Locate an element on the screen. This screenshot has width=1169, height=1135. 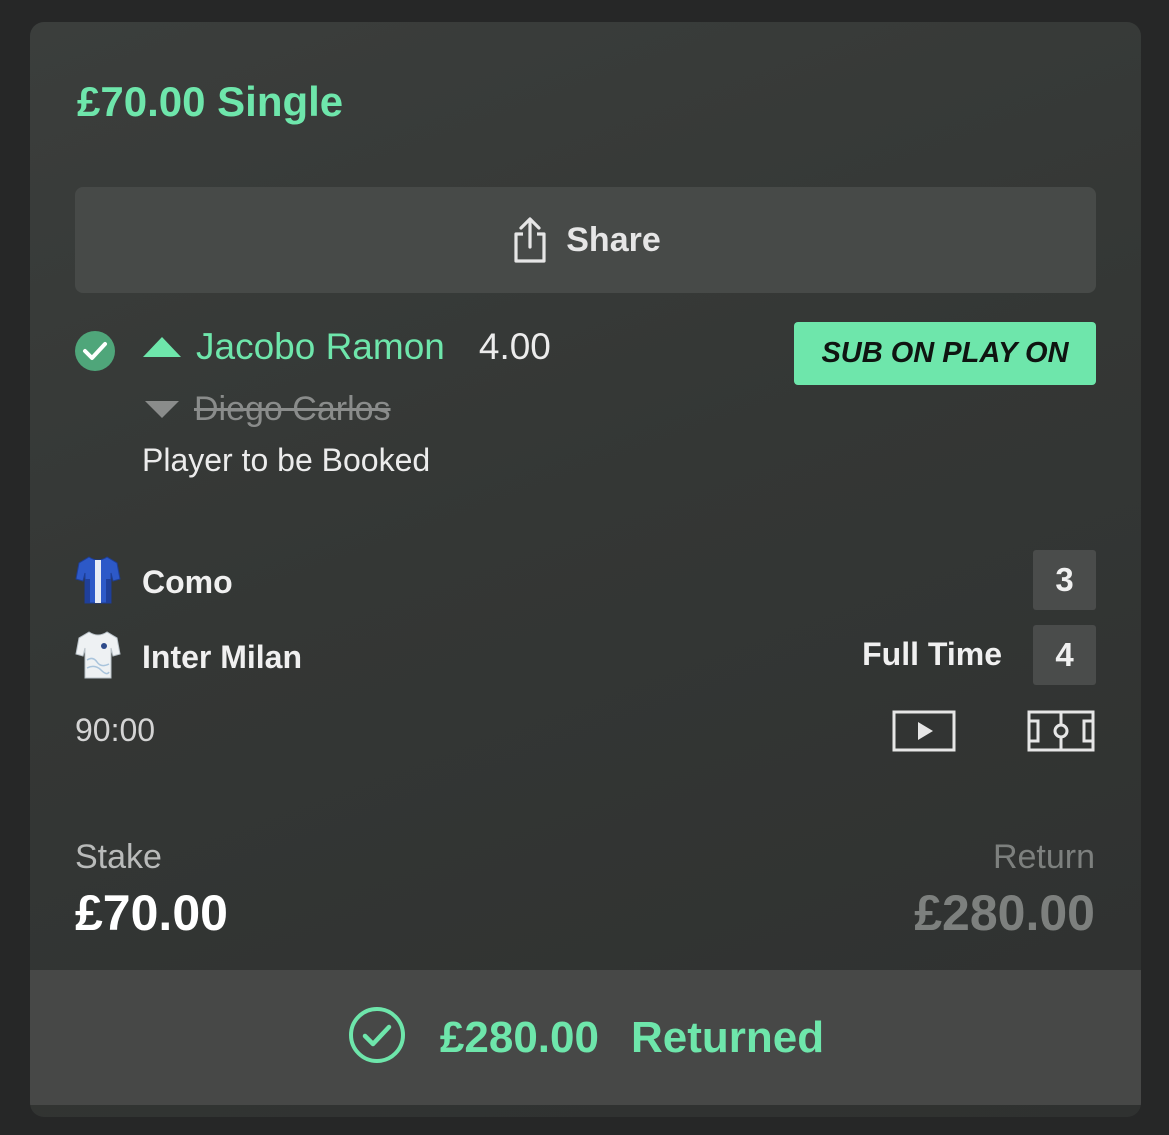
video-icon is located at coordinates (924, 733).